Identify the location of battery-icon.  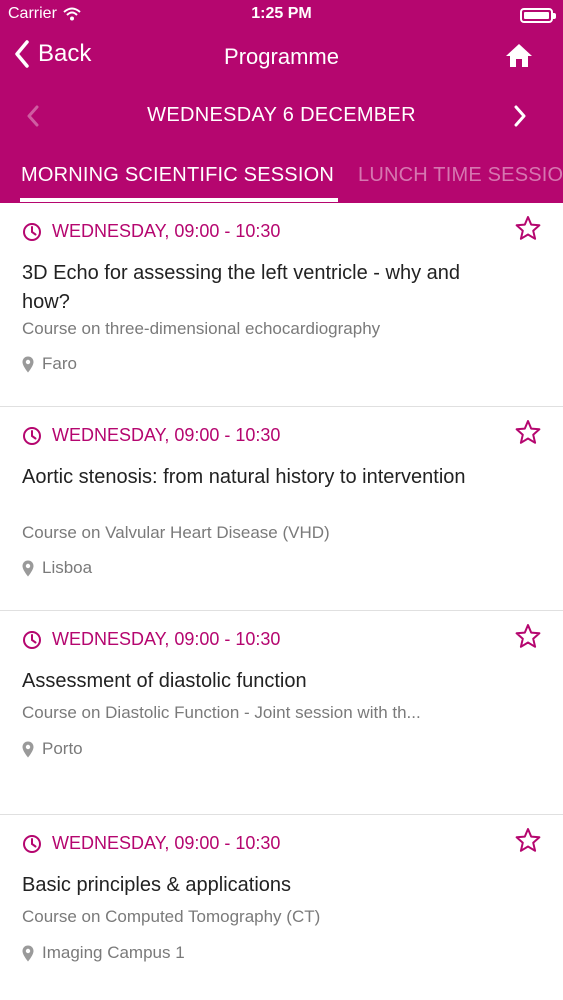
(538, 15).